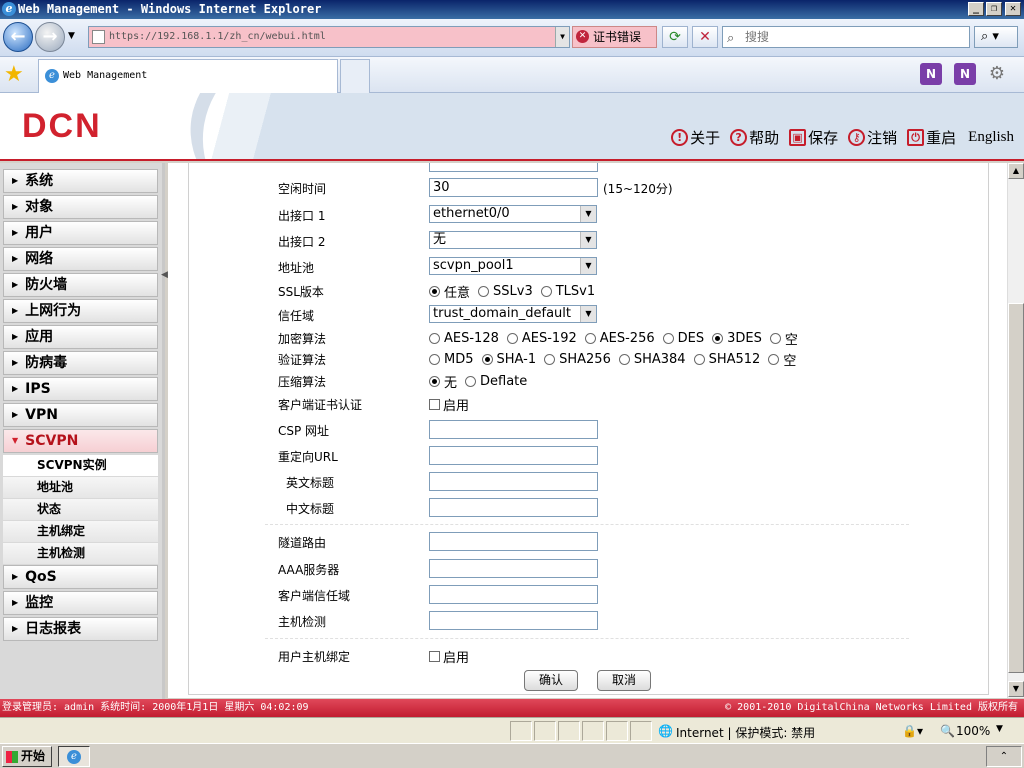  I want to click on sidebar-item-ips: ▶ IPS, so click(80, 389).